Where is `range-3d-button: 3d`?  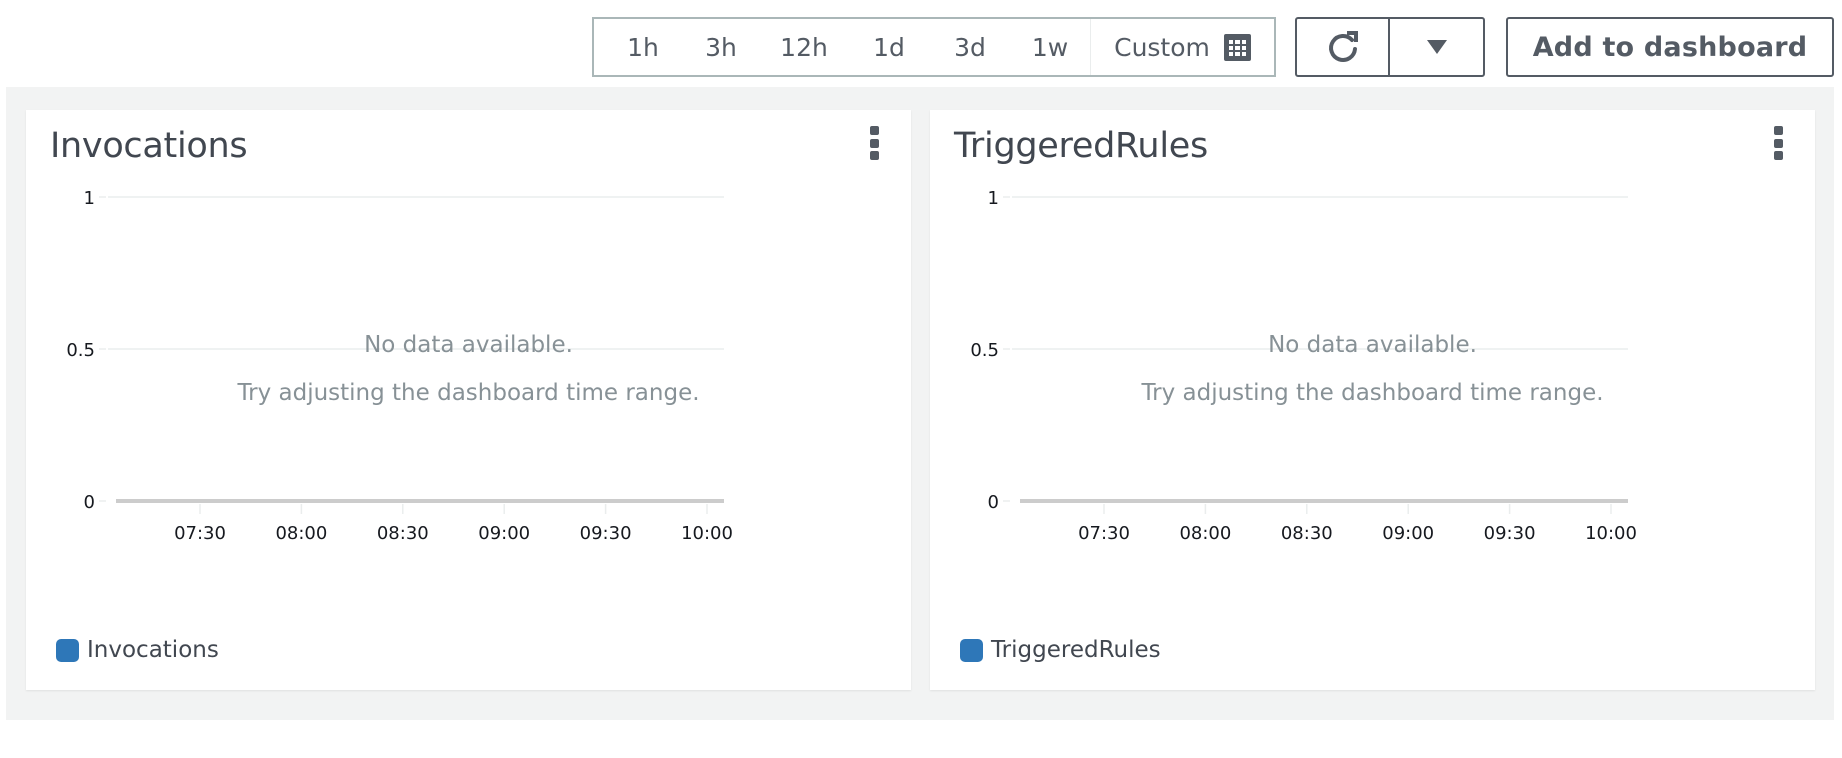 range-3d-button: 3d is located at coordinates (970, 47).